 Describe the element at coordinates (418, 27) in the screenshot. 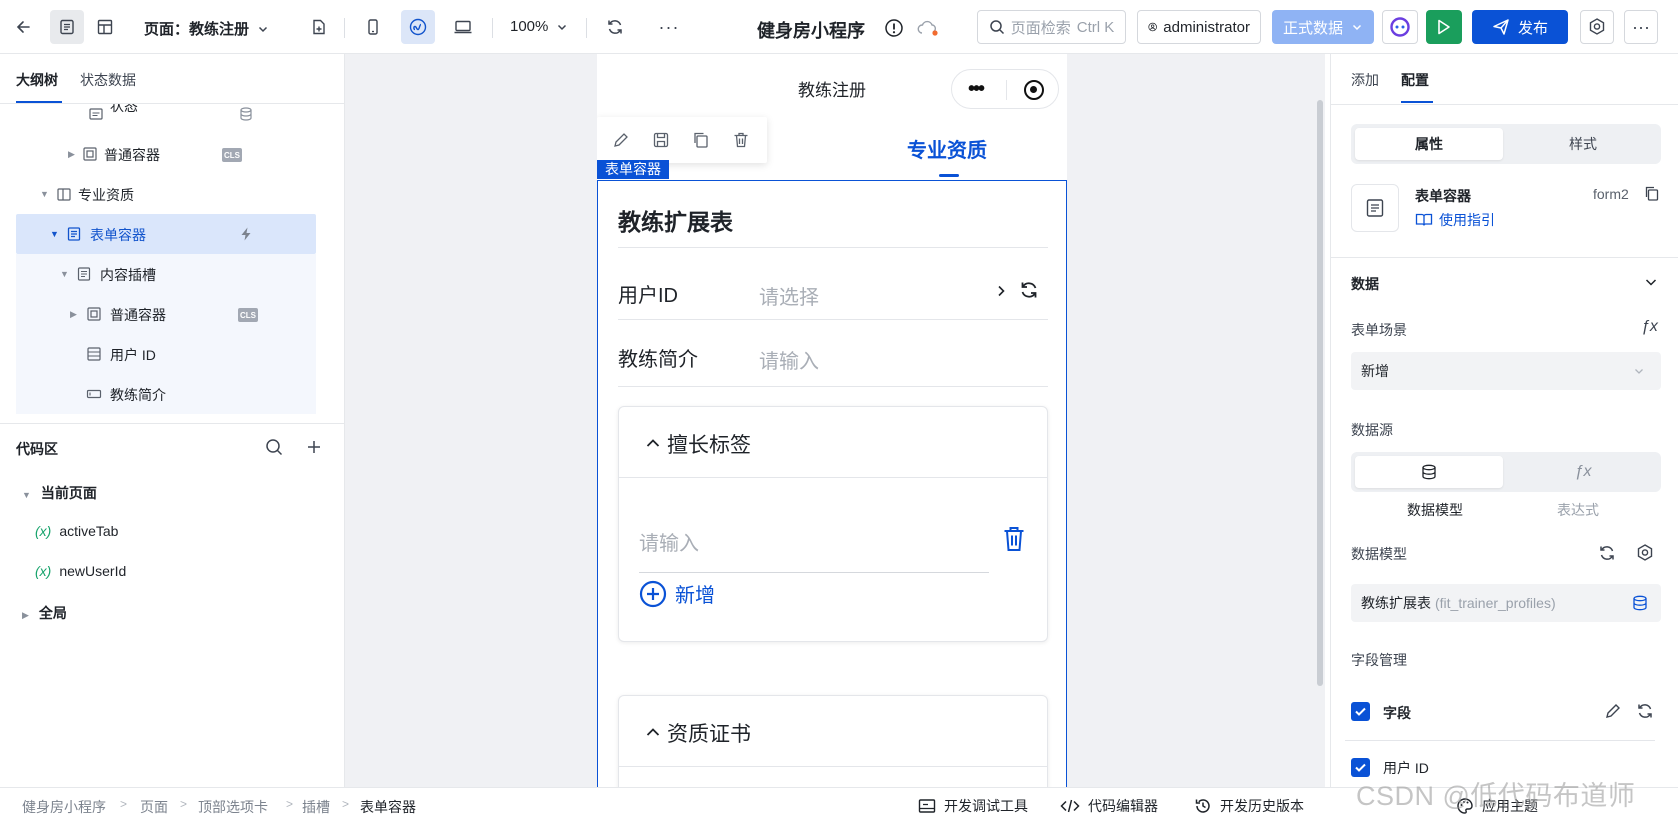

I see `miniprogram-device-icon` at that location.